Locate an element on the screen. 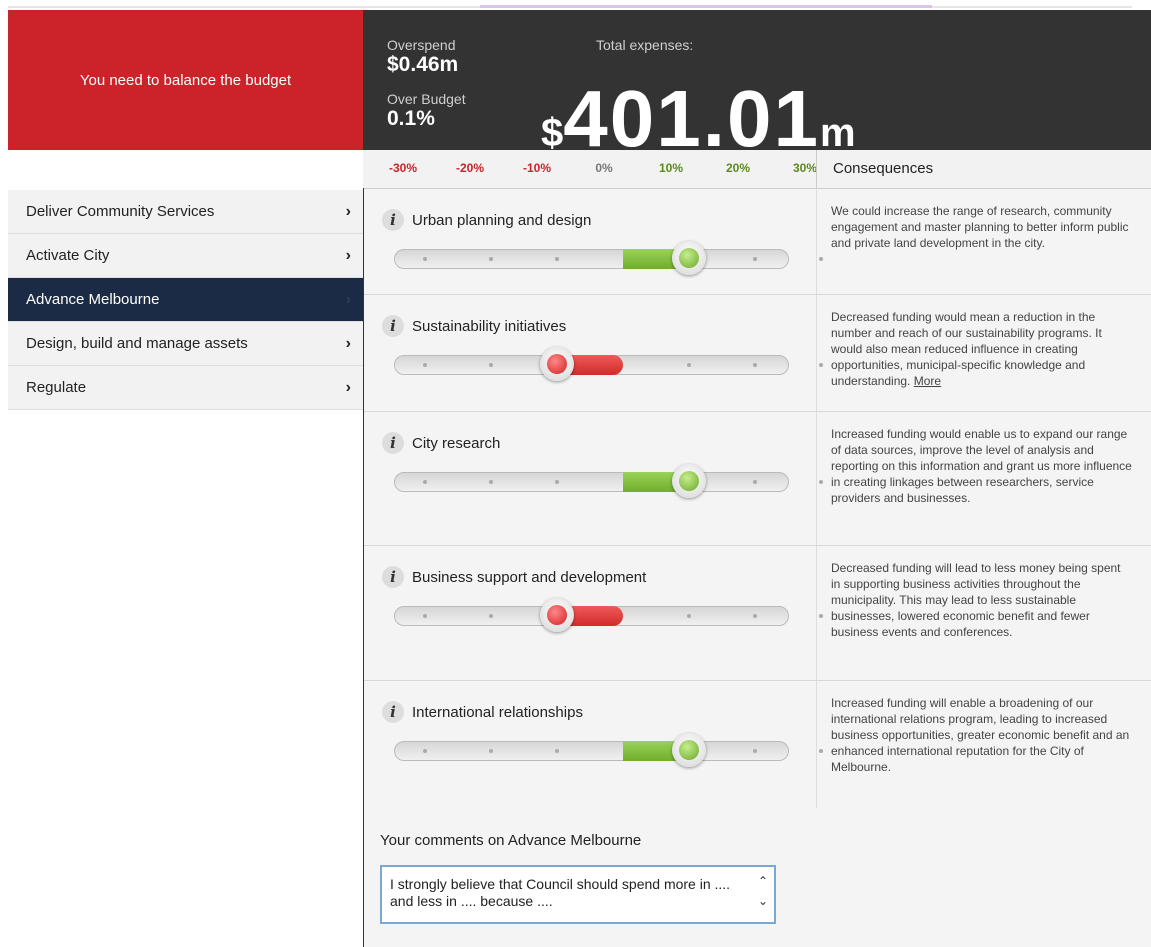 This screenshot has height=947, width=1151. comments-textarea is located at coordinates (565, 896).